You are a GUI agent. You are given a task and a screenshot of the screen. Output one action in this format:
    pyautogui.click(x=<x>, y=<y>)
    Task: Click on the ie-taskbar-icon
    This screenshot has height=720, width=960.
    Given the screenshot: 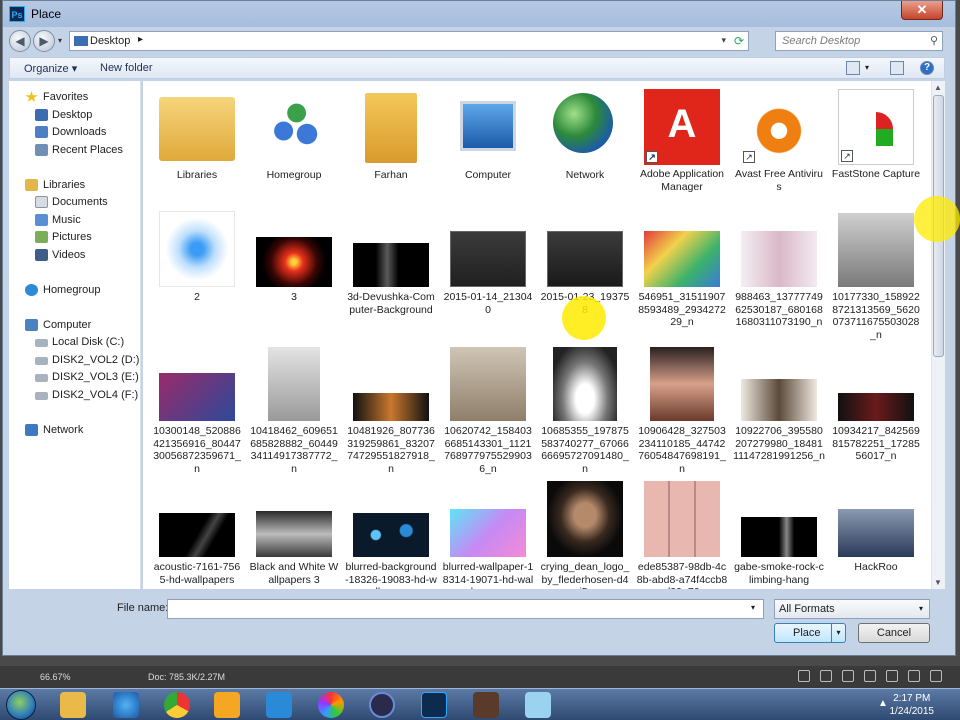 What is the action you would take?
    pyautogui.click(x=126, y=705)
    